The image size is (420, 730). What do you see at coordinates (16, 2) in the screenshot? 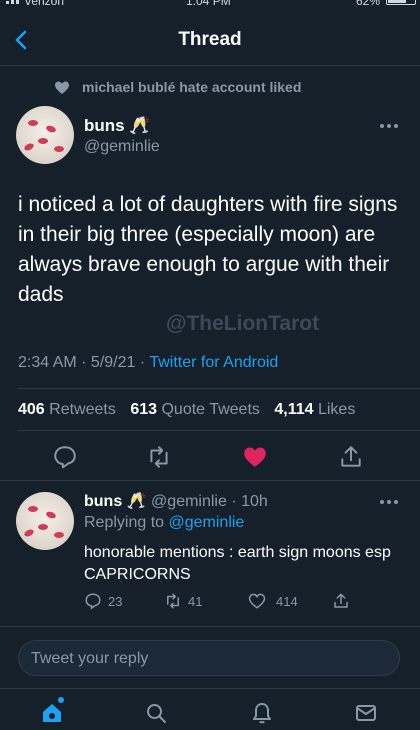
I see `signal-icon` at bounding box center [16, 2].